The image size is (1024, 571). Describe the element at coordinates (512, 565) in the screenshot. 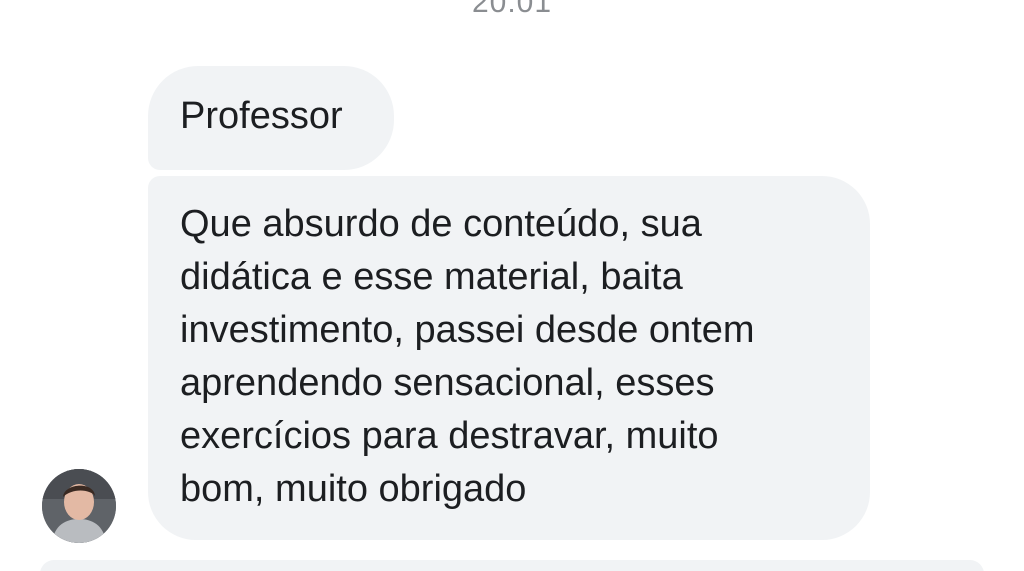

I see `message-input-area` at that location.